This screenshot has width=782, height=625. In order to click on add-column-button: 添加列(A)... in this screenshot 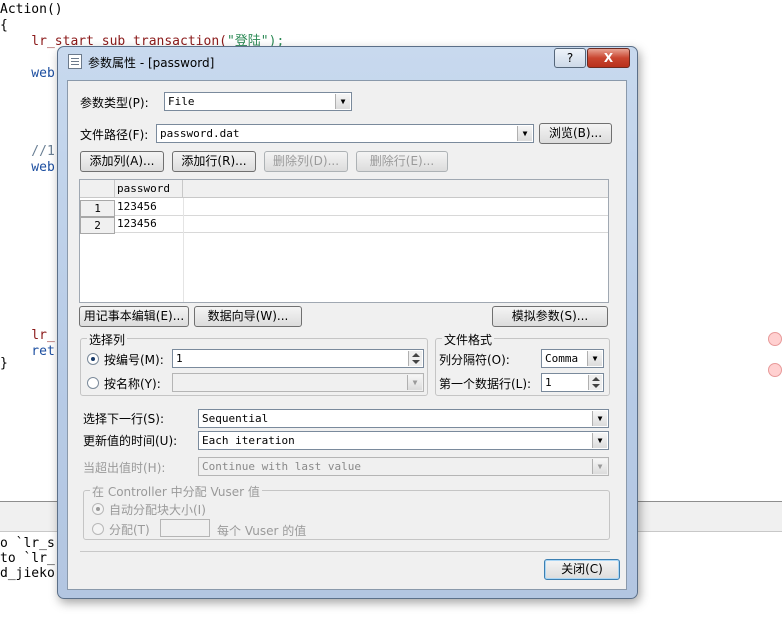, I will do `click(122, 161)`.